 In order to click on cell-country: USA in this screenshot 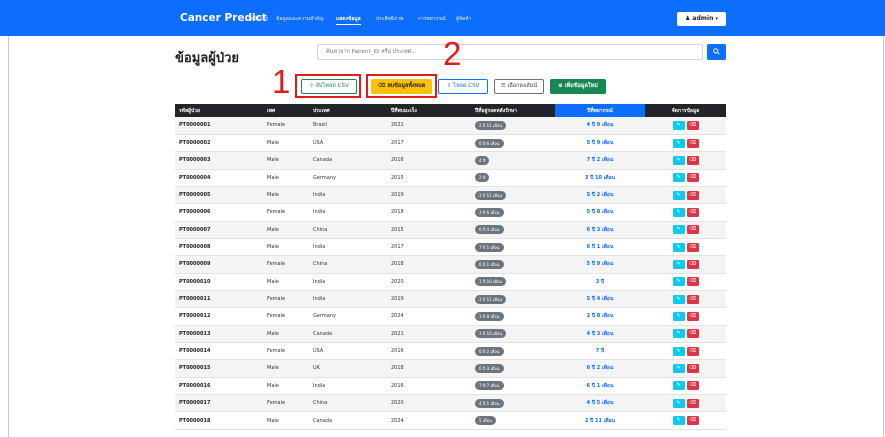, I will do `click(348, 351)`.